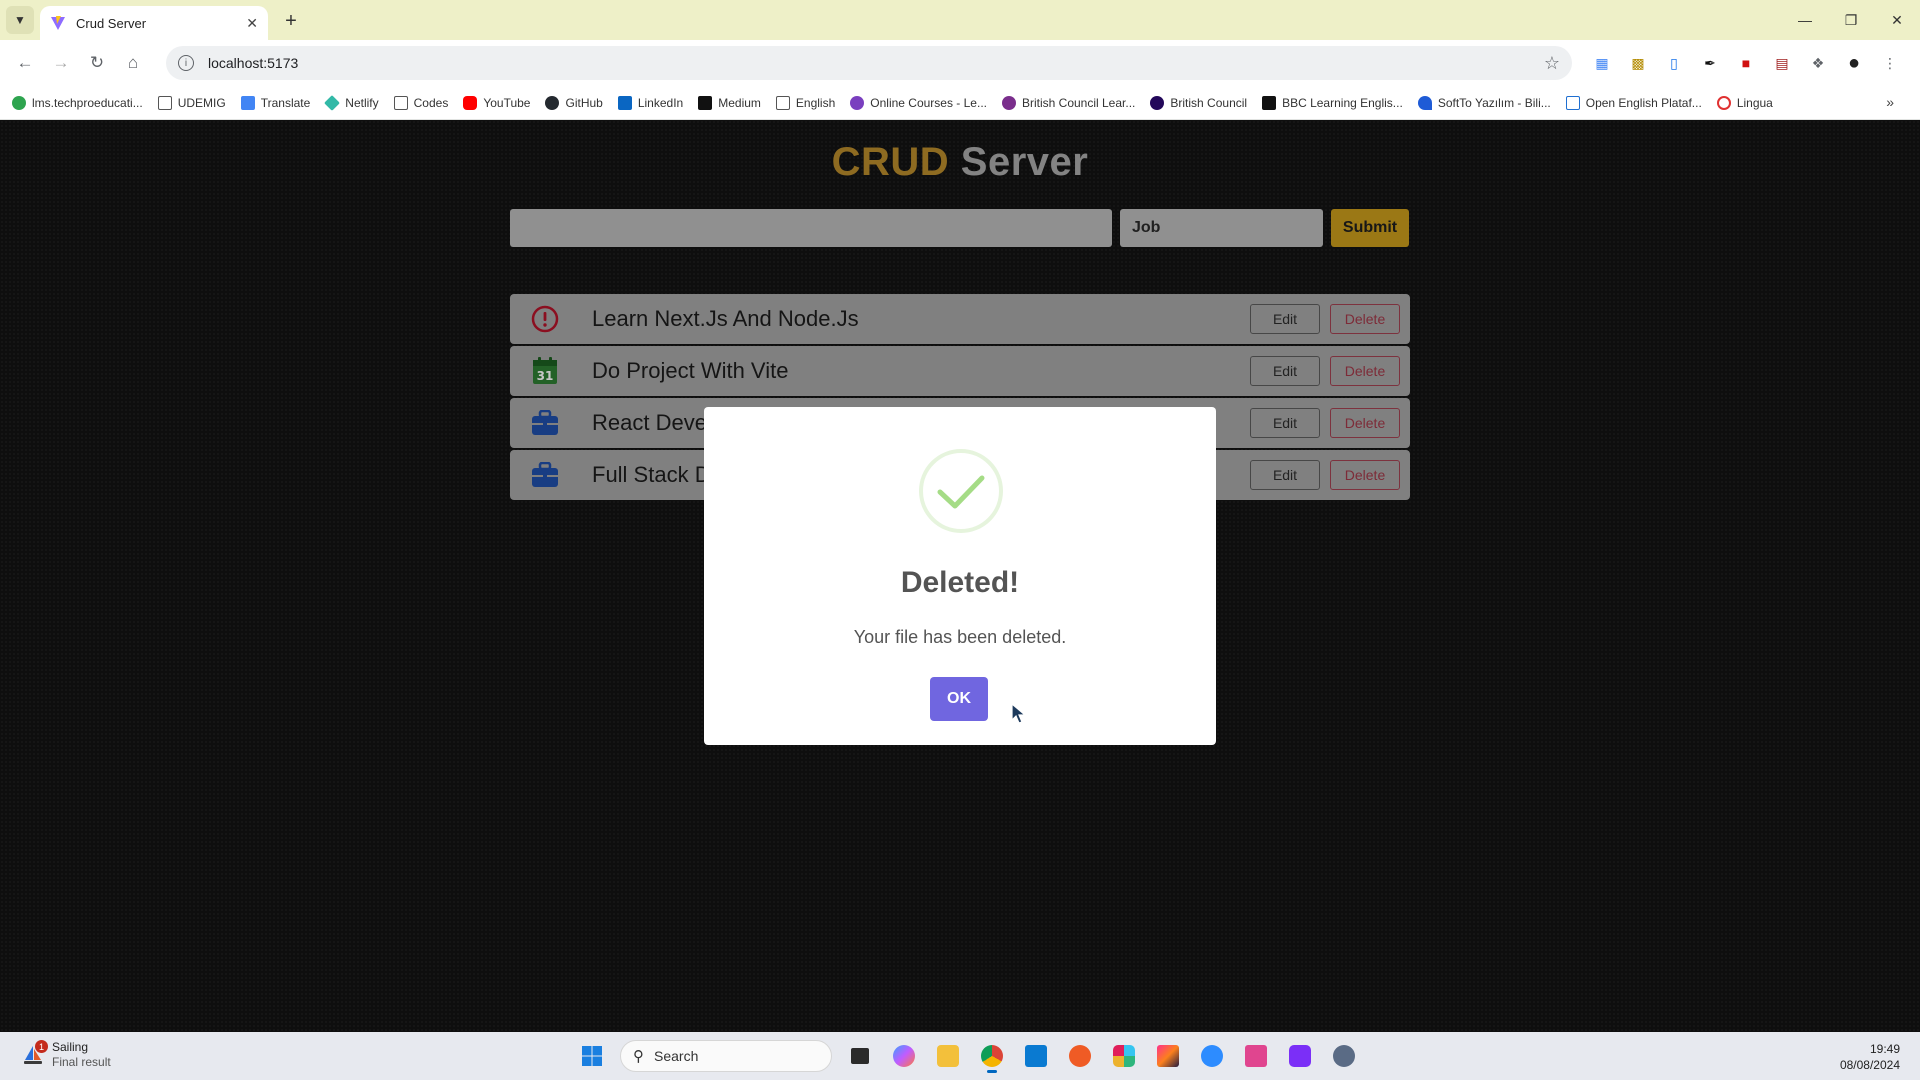  What do you see at coordinates (904, 1056) in the screenshot?
I see `copilot-icon` at bounding box center [904, 1056].